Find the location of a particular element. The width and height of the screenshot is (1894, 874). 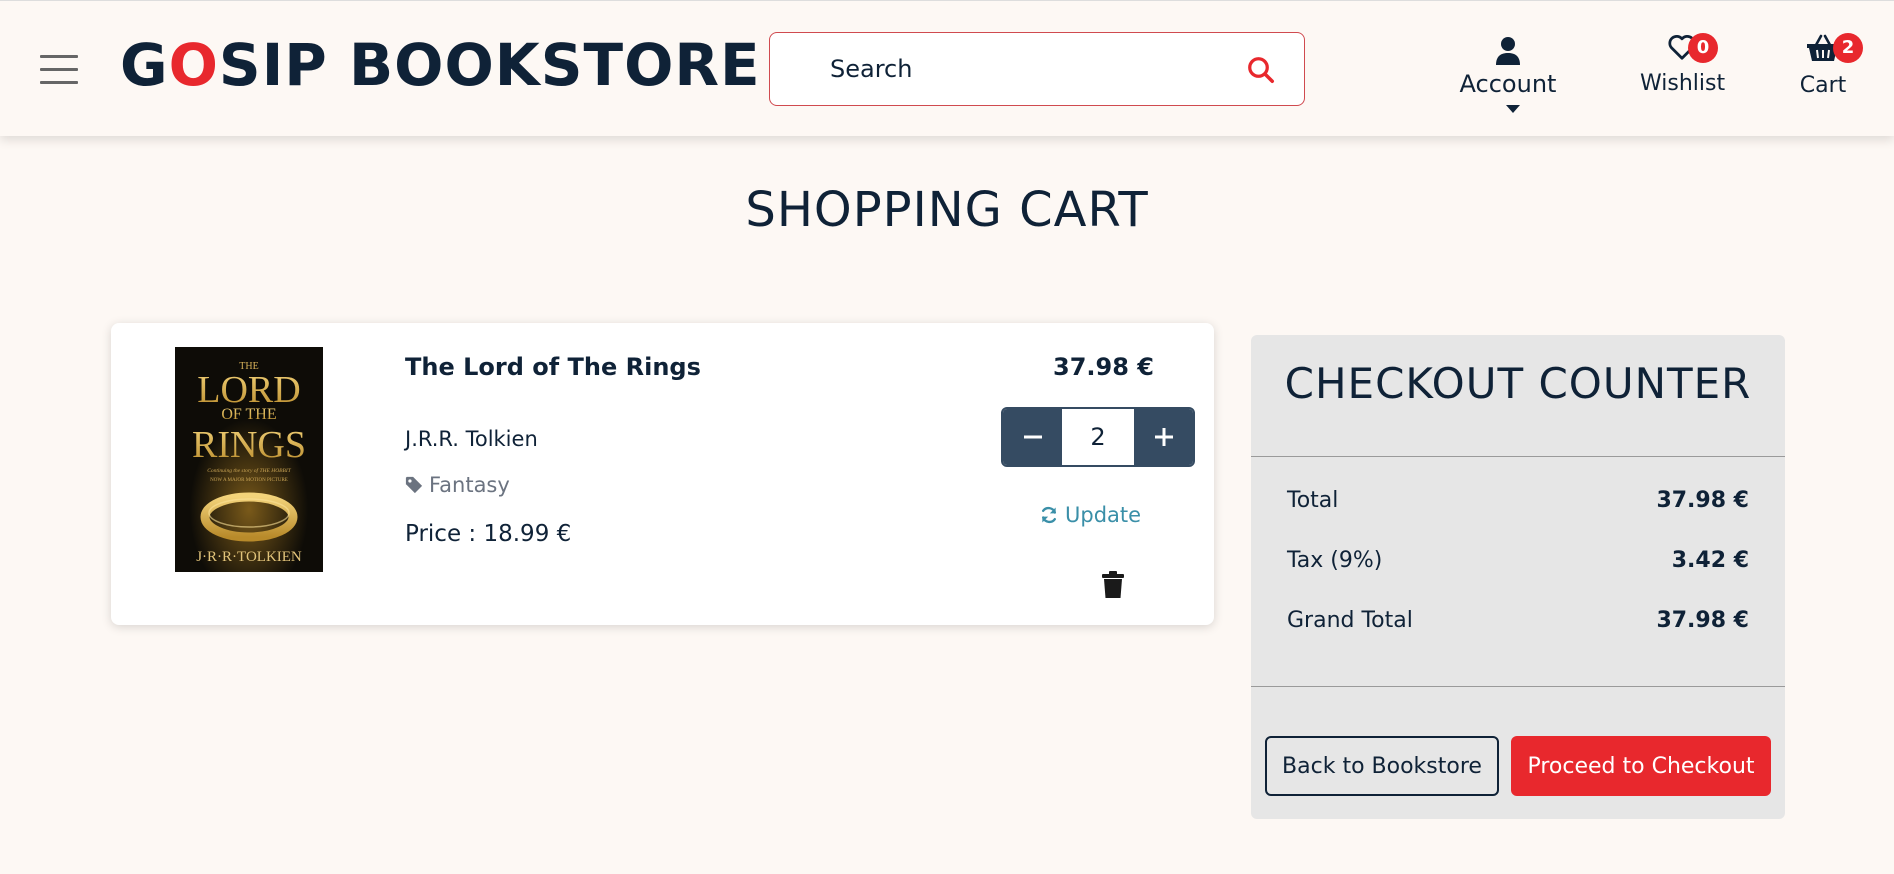

quantity-input is located at coordinates (1098, 437).